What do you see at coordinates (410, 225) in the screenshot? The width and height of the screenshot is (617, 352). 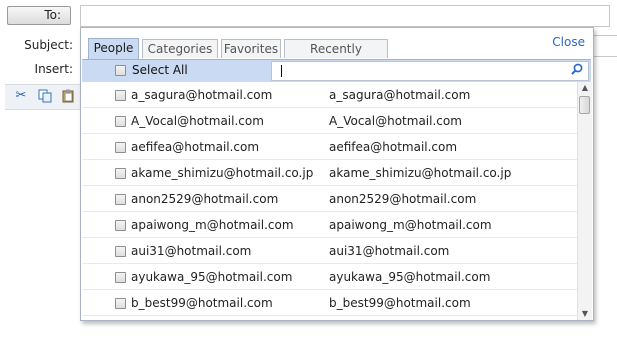 I see `contact-name: apaiwong_m@hotmail.com` at bounding box center [410, 225].